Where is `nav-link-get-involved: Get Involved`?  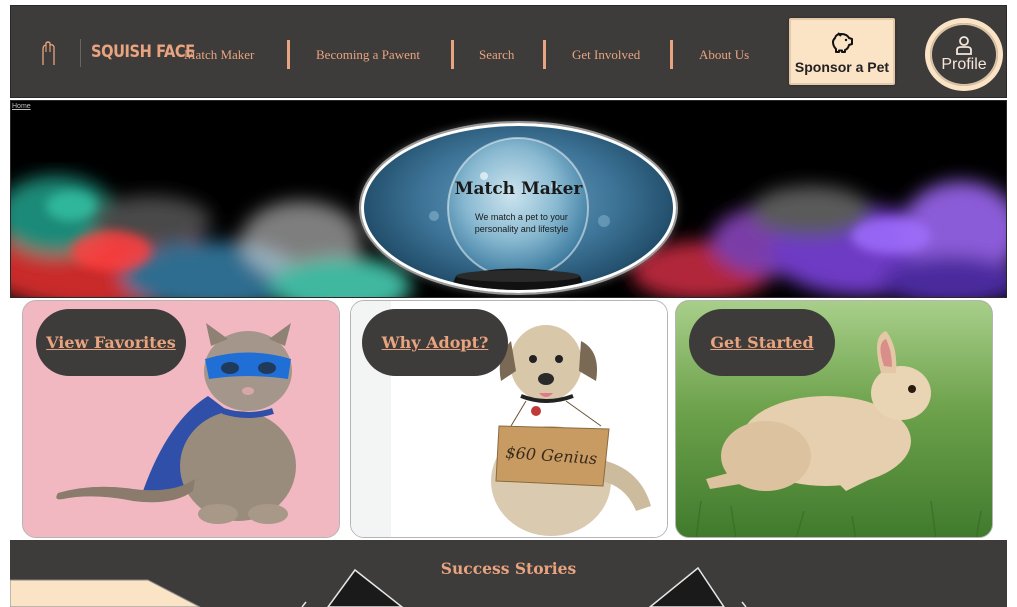 nav-link-get-involved: Get Involved is located at coordinates (606, 55).